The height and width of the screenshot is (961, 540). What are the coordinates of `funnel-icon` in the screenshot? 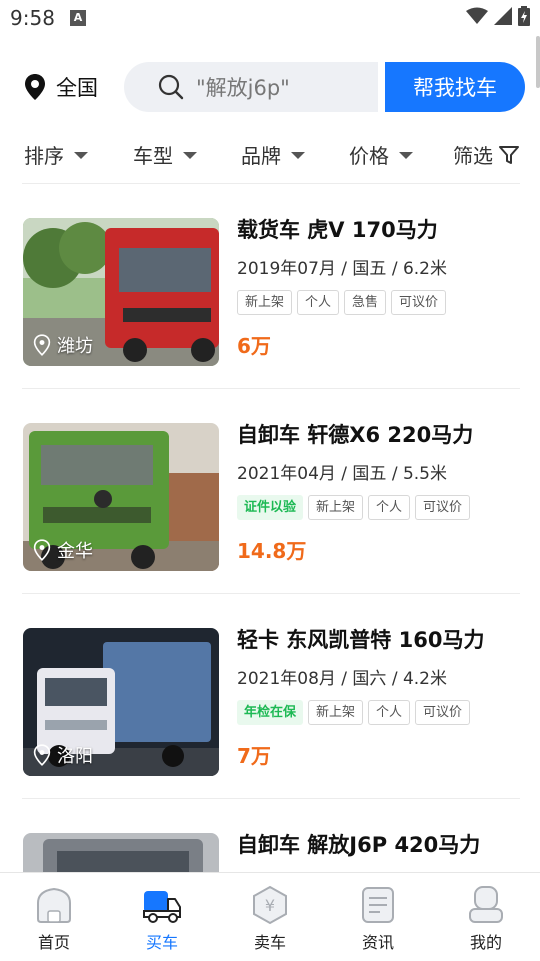 It's located at (509, 154).